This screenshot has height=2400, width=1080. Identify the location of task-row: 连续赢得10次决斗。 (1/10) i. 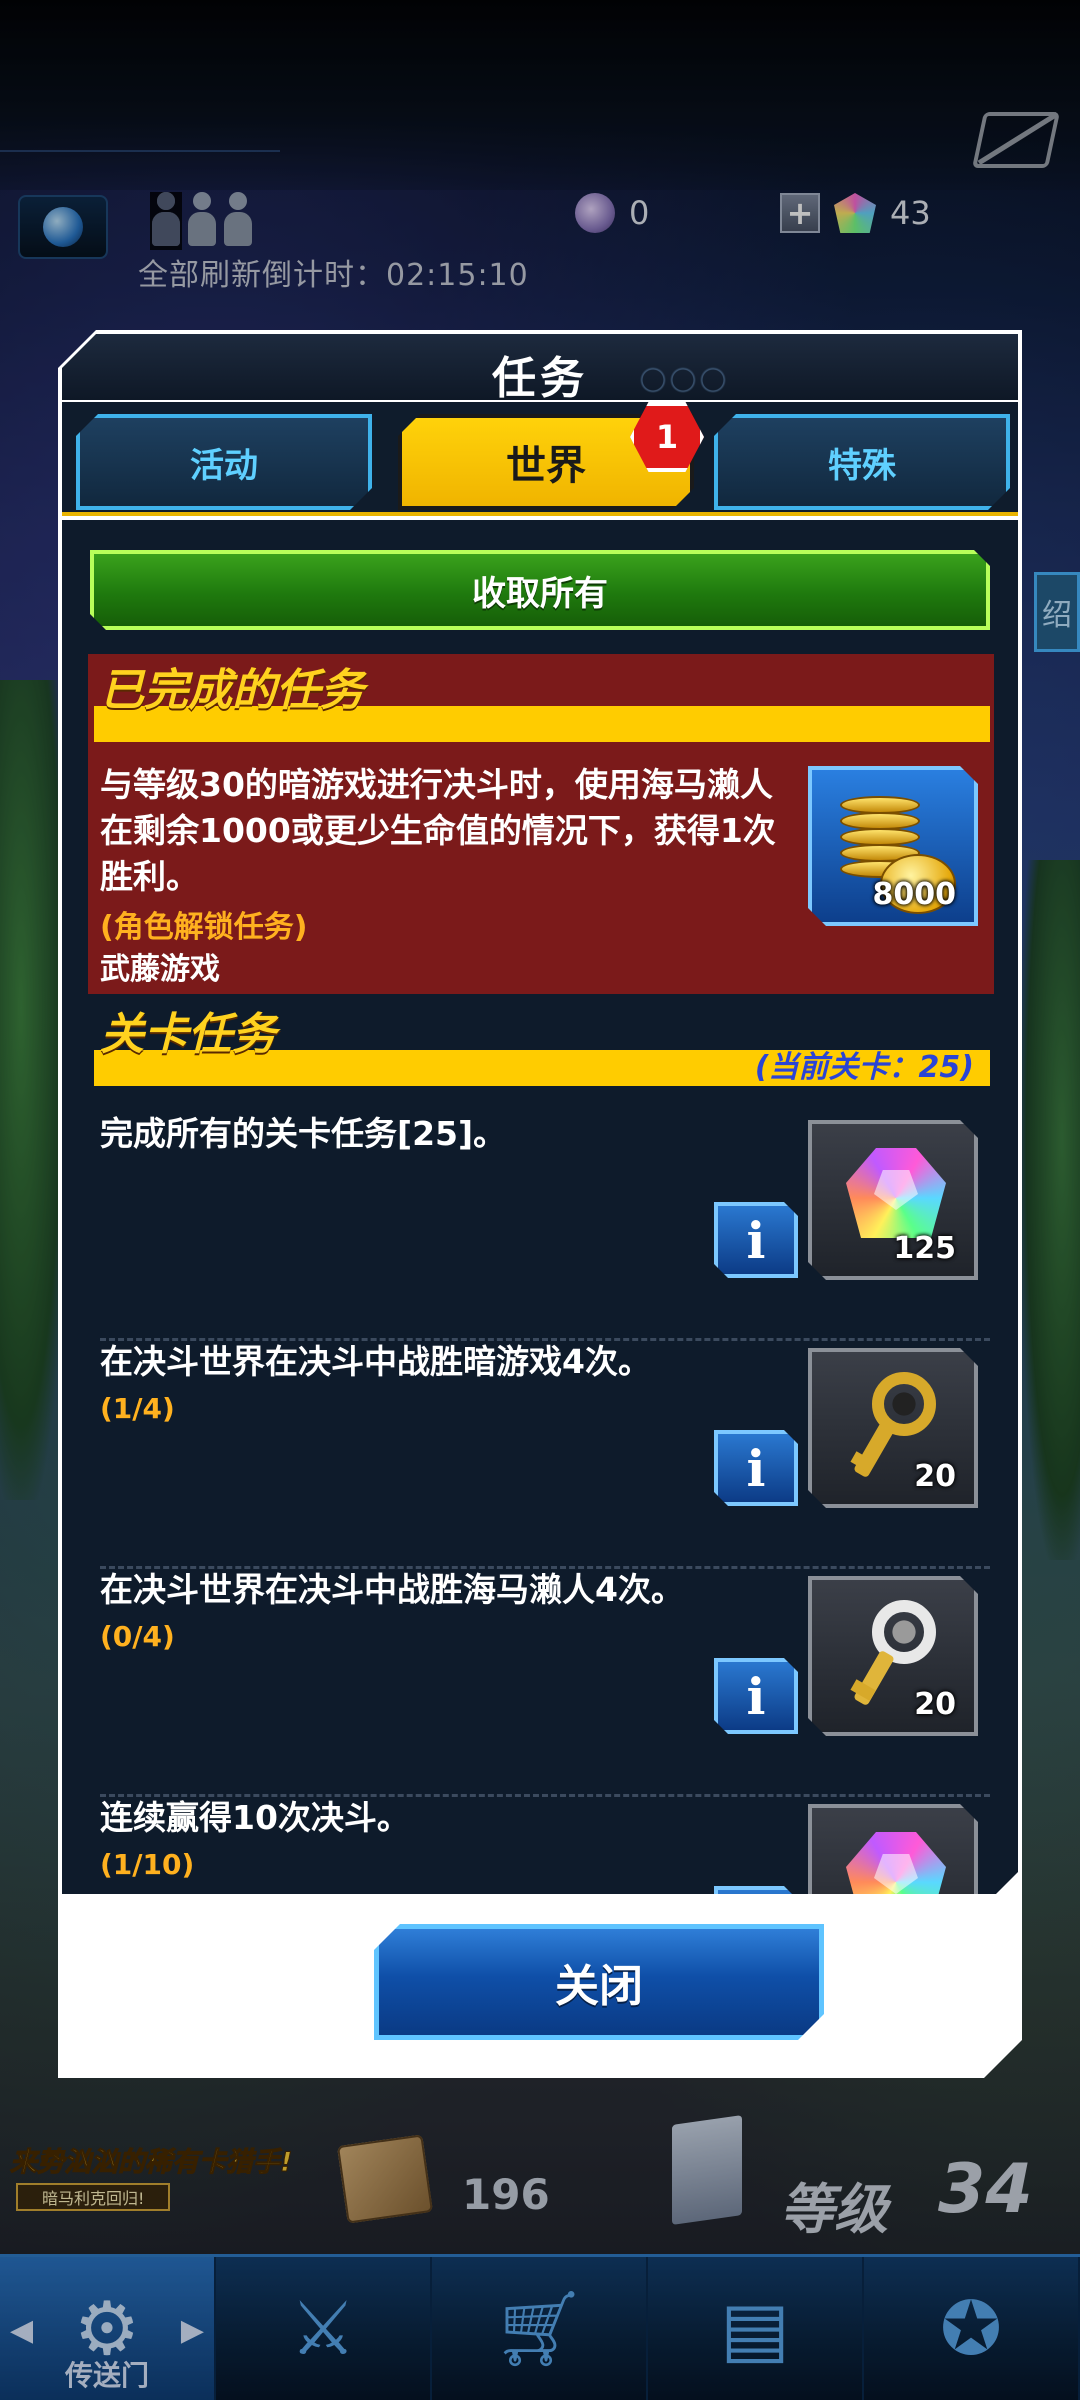
(541, 1840).